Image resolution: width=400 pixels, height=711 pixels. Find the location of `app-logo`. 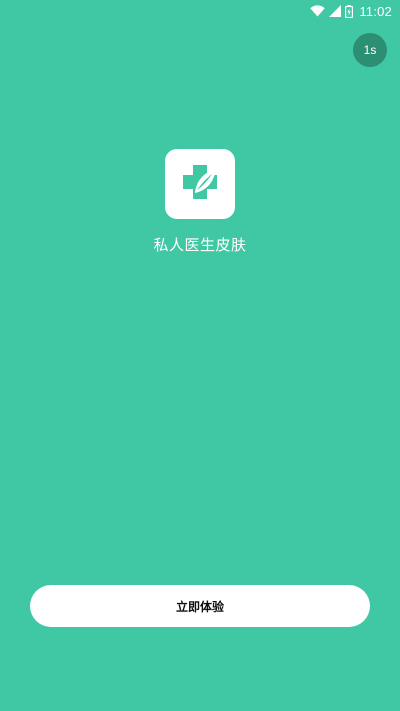

app-logo is located at coordinates (200, 184).